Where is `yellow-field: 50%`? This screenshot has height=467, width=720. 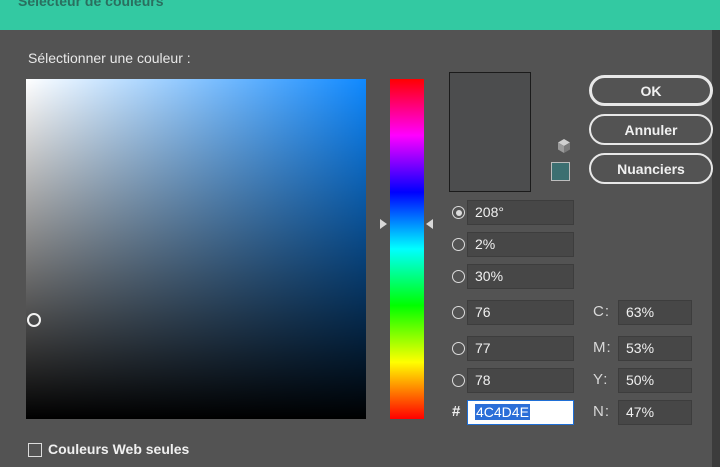 yellow-field: 50% is located at coordinates (655, 380).